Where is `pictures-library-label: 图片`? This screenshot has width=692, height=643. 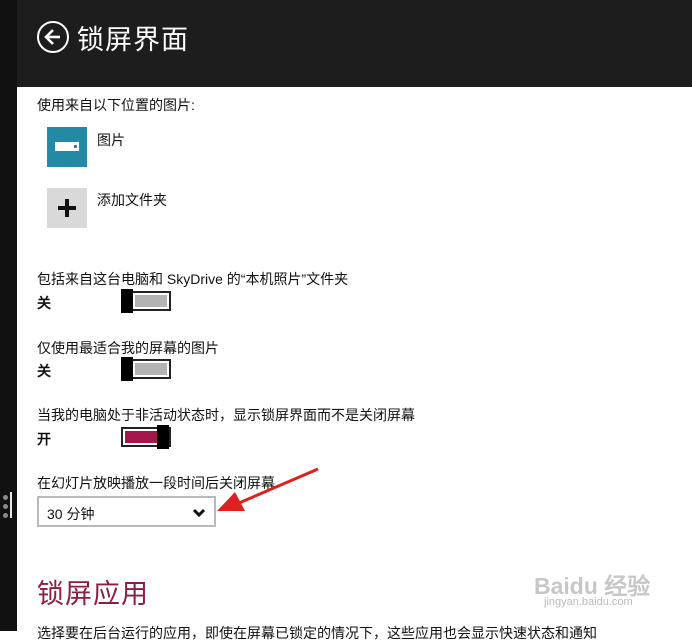 pictures-library-label: 图片 is located at coordinates (111, 140).